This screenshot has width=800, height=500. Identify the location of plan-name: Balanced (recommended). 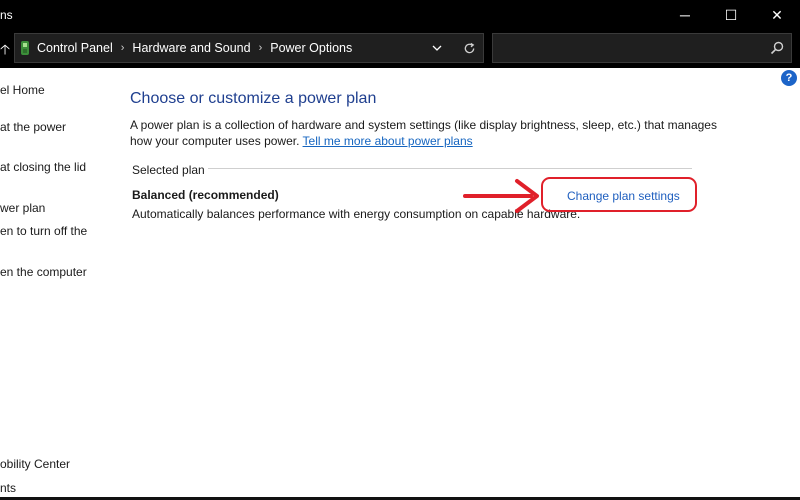
(205, 195).